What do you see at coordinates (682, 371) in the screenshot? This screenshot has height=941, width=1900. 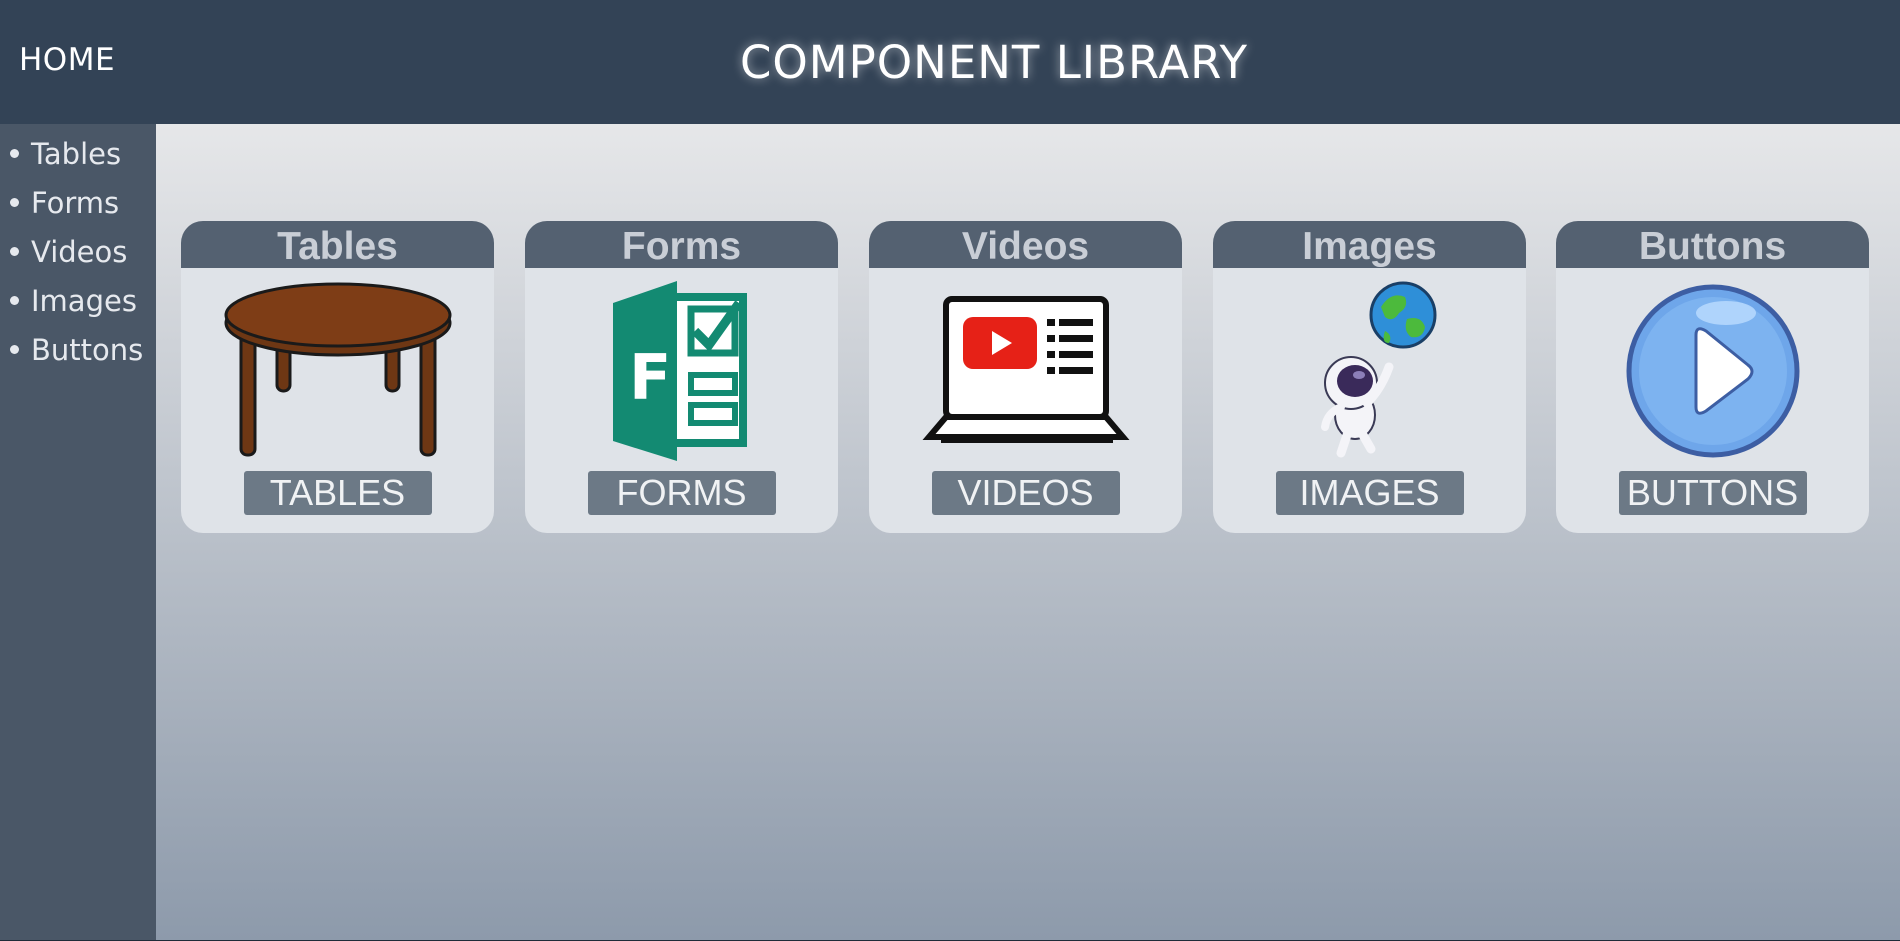 I see `forms-icon: F` at bounding box center [682, 371].